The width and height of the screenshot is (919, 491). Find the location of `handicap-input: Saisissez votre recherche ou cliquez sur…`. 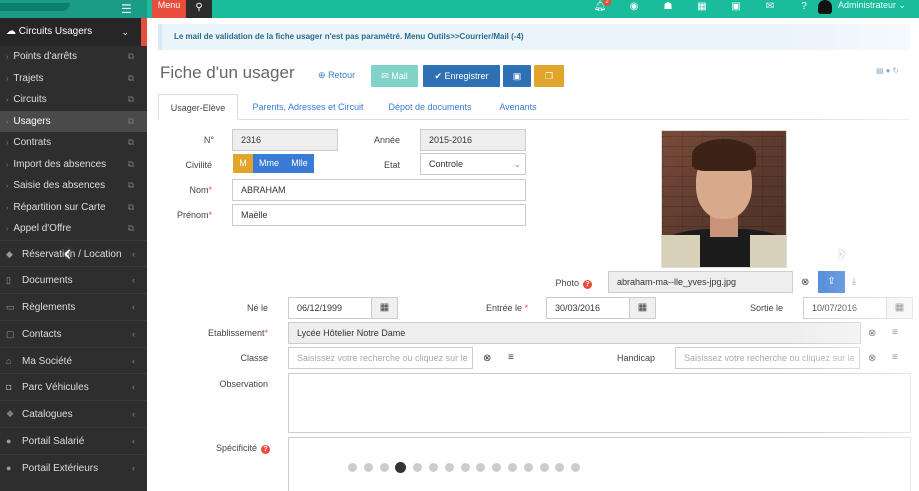

handicap-input: Saisissez votre recherche ou cliquez sur… is located at coordinates (767, 358).